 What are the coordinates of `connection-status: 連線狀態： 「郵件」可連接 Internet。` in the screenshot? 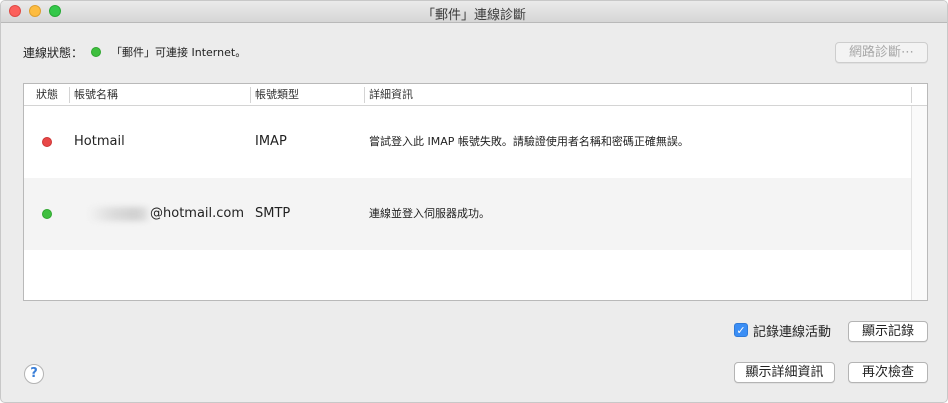 It's located at (134, 52).